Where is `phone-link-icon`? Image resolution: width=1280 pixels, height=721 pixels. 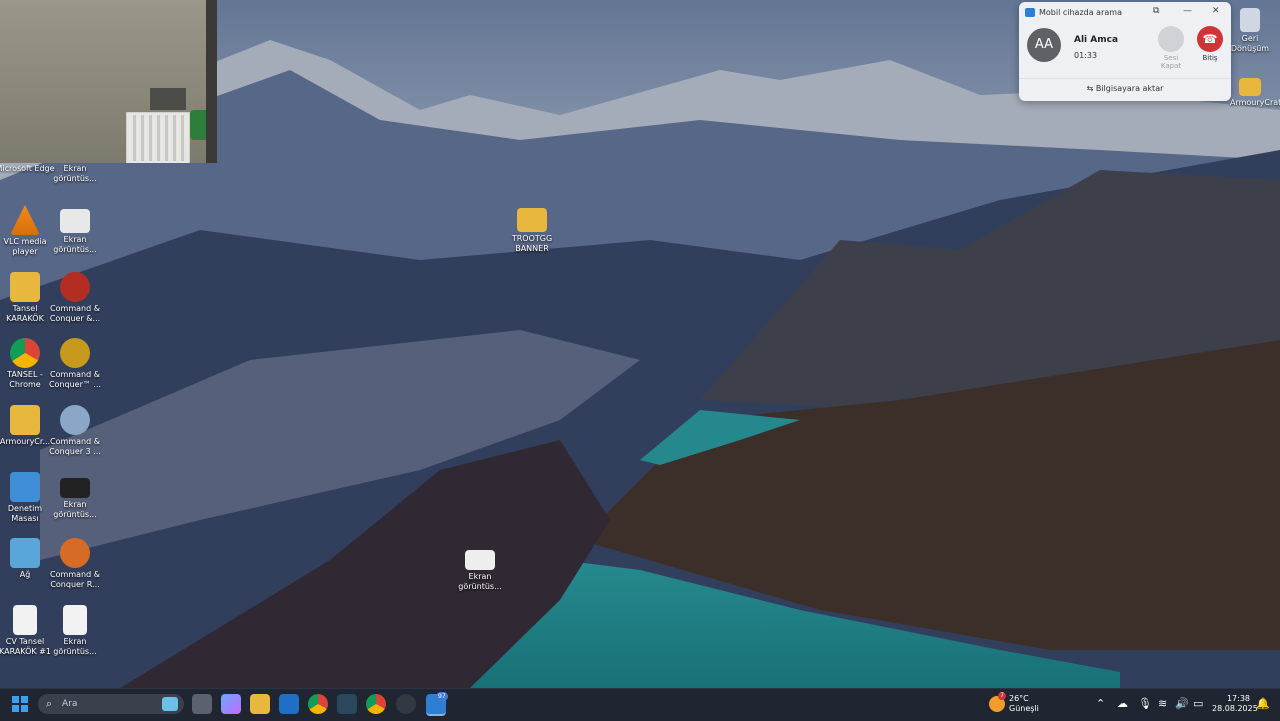
phone-link-icon is located at coordinates (1030, 12).